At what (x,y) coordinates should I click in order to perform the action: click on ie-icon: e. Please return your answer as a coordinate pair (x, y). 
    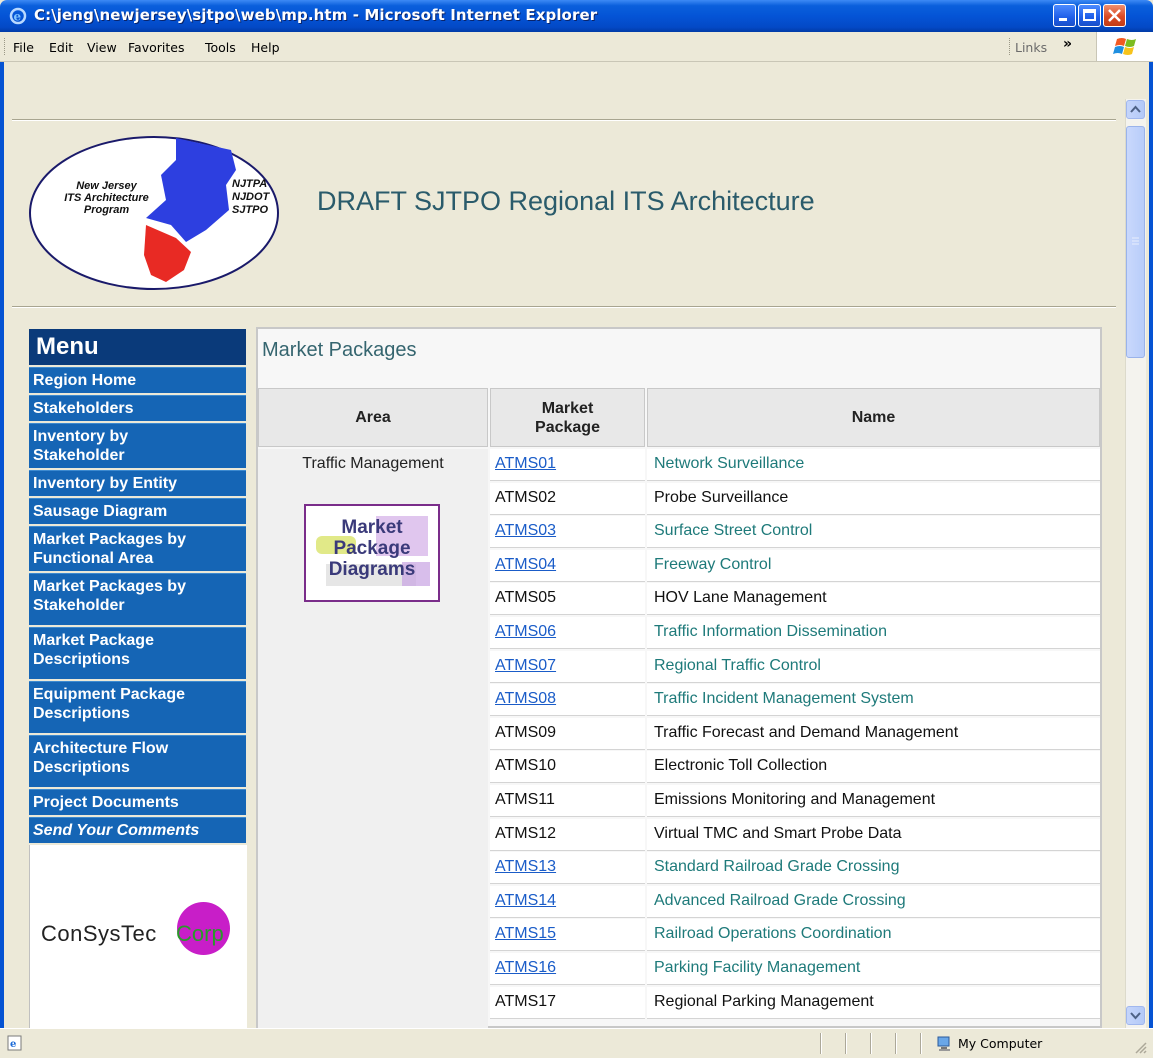
    Looking at the image, I should click on (18, 16).